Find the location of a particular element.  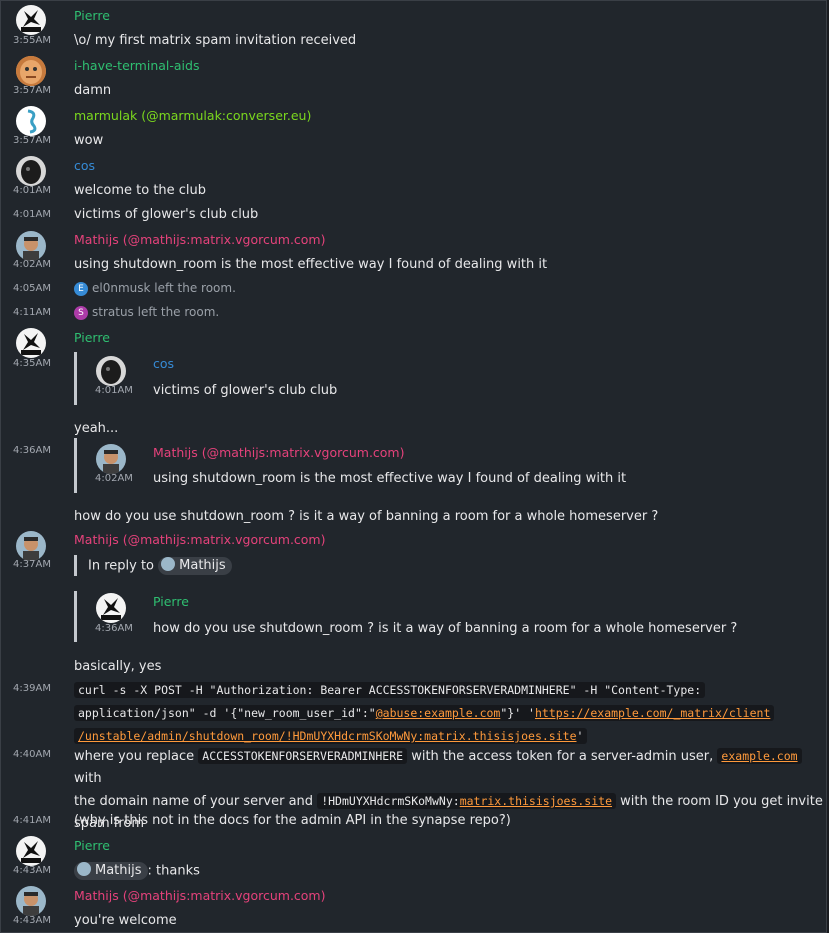

sender-name: cos is located at coordinates (84, 165).